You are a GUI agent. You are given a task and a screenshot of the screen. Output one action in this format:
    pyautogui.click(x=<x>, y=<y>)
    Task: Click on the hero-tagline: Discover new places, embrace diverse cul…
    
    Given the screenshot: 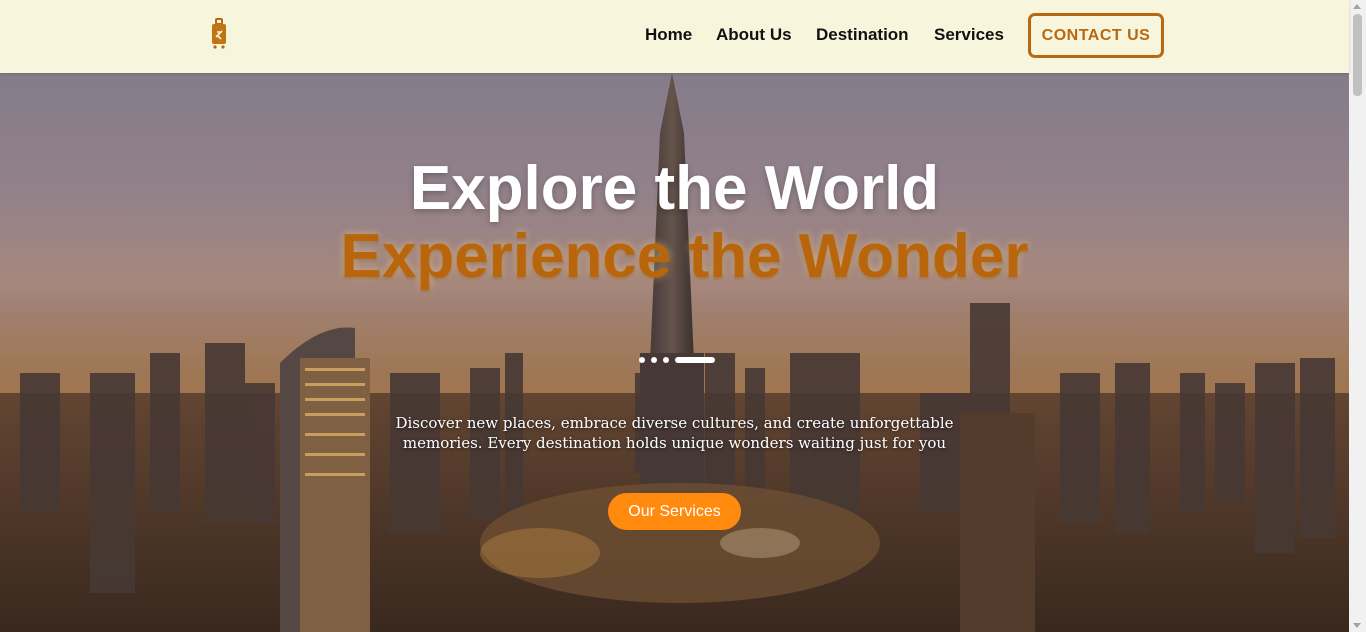 What is the action you would take?
    pyautogui.click(x=674, y=433)
    